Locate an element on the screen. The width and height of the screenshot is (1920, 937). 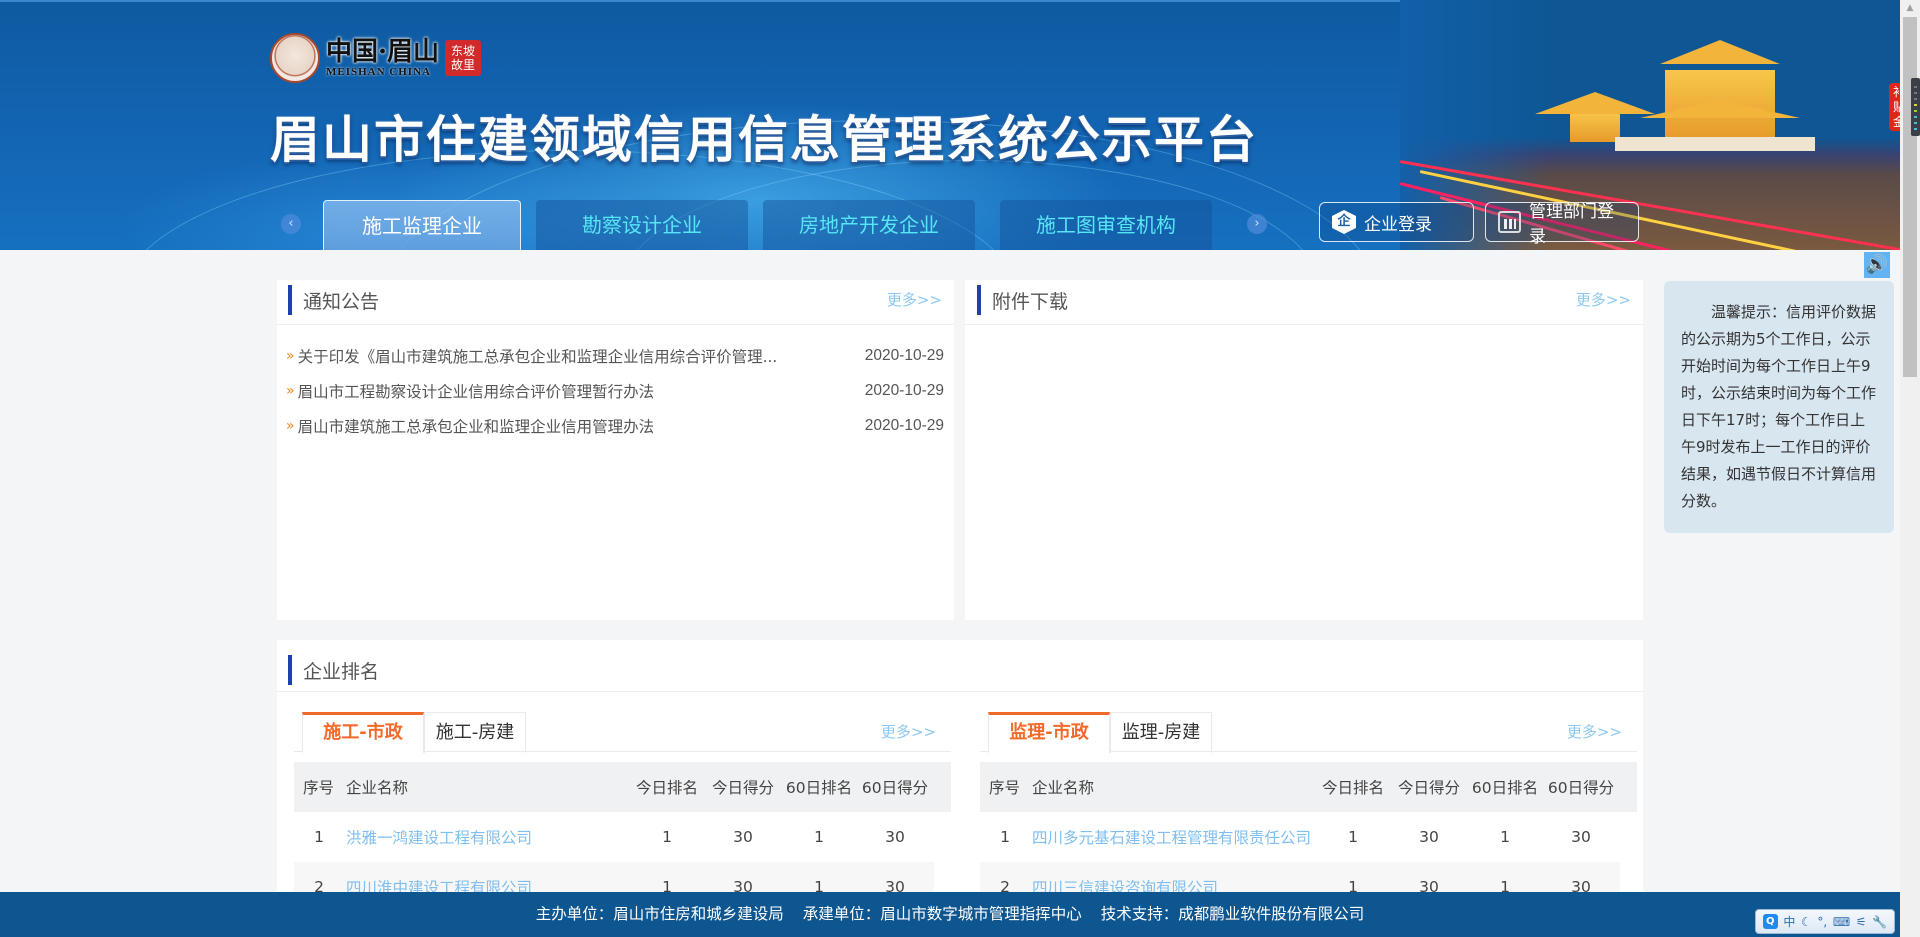
enterprise-login-button: 企 企业登录 is located at coordinates (1396, 222).